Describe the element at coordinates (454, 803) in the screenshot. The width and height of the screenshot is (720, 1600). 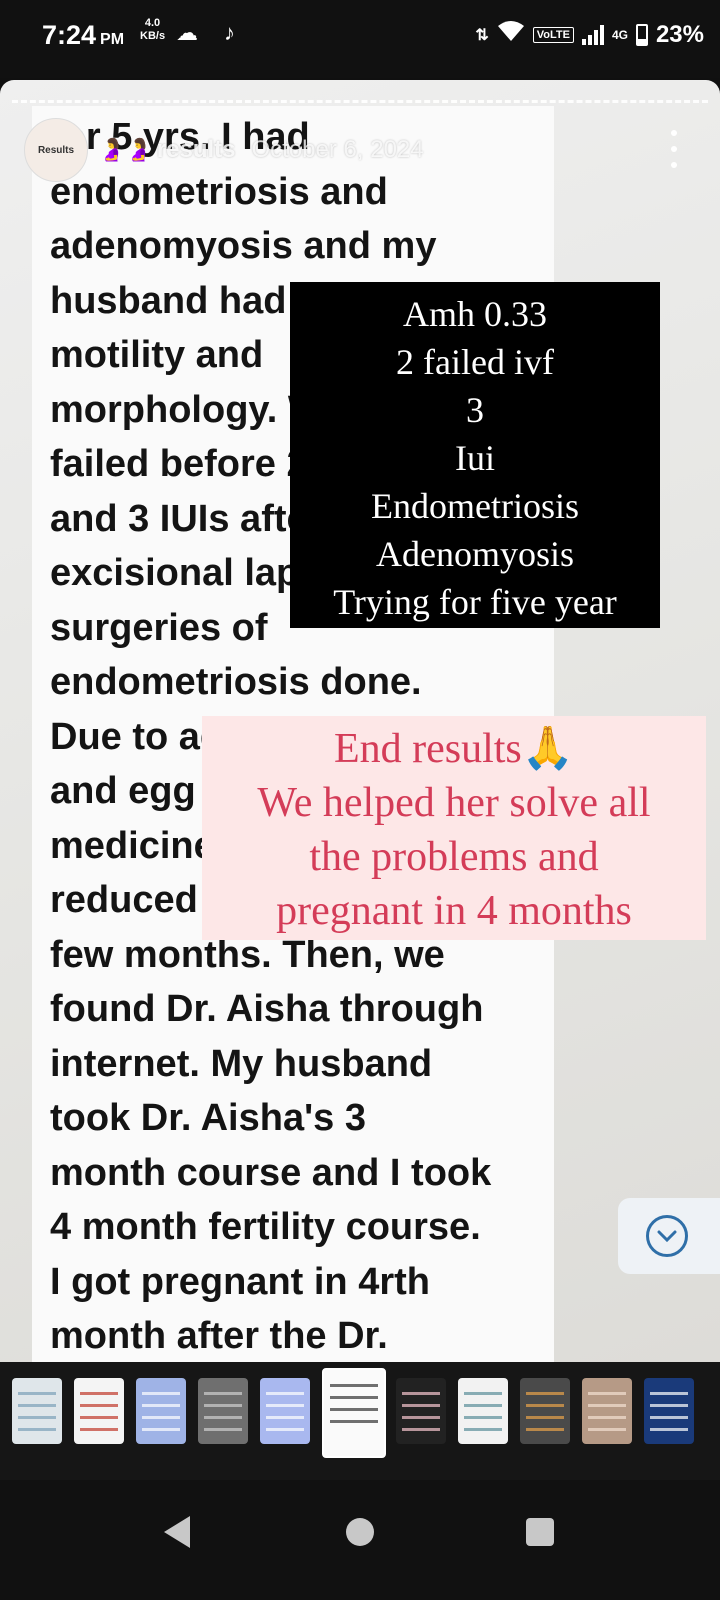
I see `overlay-helped-line: We helped her solve all` at that location.